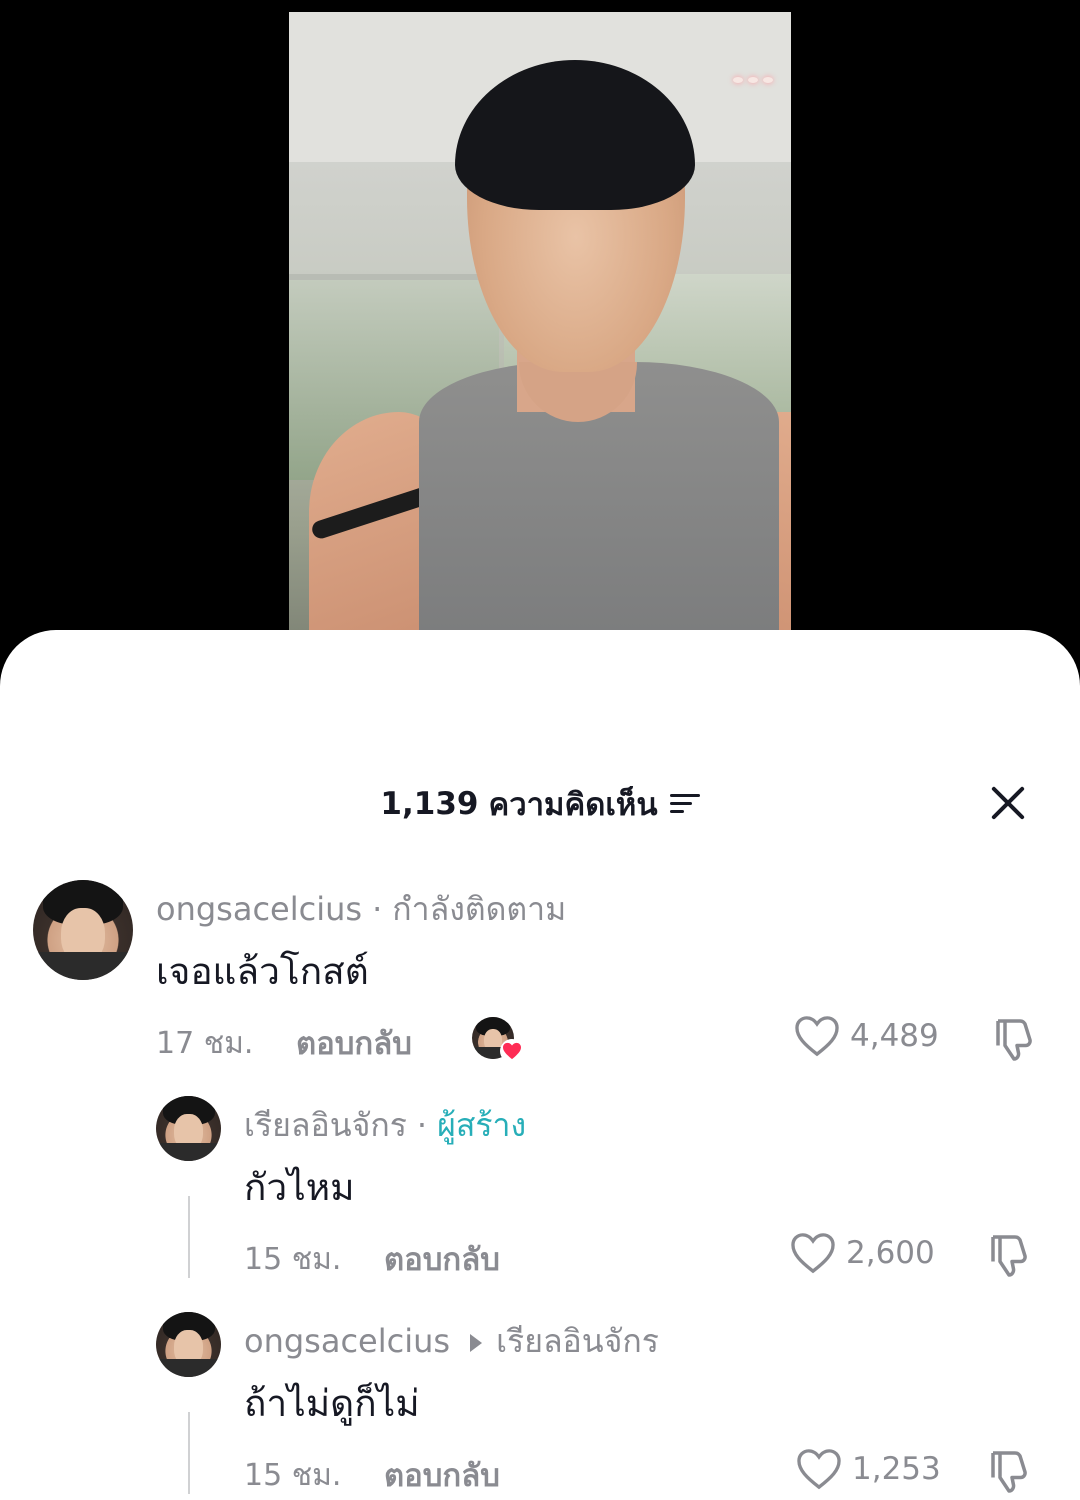 The width and height of the screenshot is (1080, 1500). What do you see at coordinates (577, 1341) in the screenshot?
I see `reply-to-username: เรียลอินจักร` at bounding box center [577, 1341].